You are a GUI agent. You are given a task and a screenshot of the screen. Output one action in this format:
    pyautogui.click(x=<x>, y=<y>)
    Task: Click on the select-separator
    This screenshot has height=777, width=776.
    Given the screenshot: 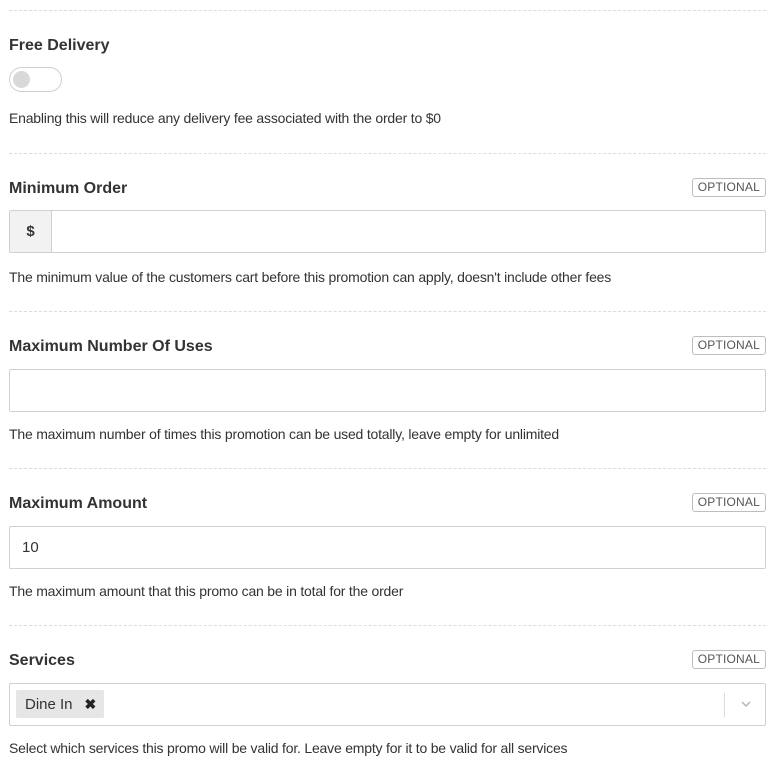 What is the action you would take?
    pyautogui.click(x=724, y=705)
    